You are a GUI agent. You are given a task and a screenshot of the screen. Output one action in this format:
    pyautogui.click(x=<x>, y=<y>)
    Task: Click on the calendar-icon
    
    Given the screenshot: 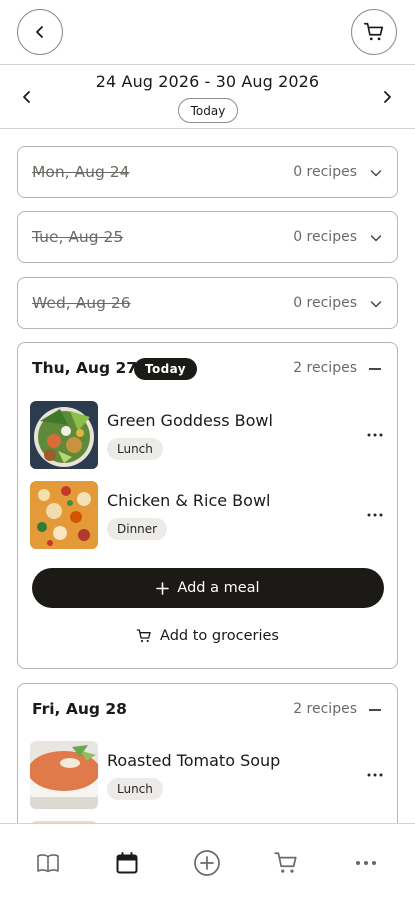 What is the action you would take?
    pyautogui.click(x=127, y=863)
    